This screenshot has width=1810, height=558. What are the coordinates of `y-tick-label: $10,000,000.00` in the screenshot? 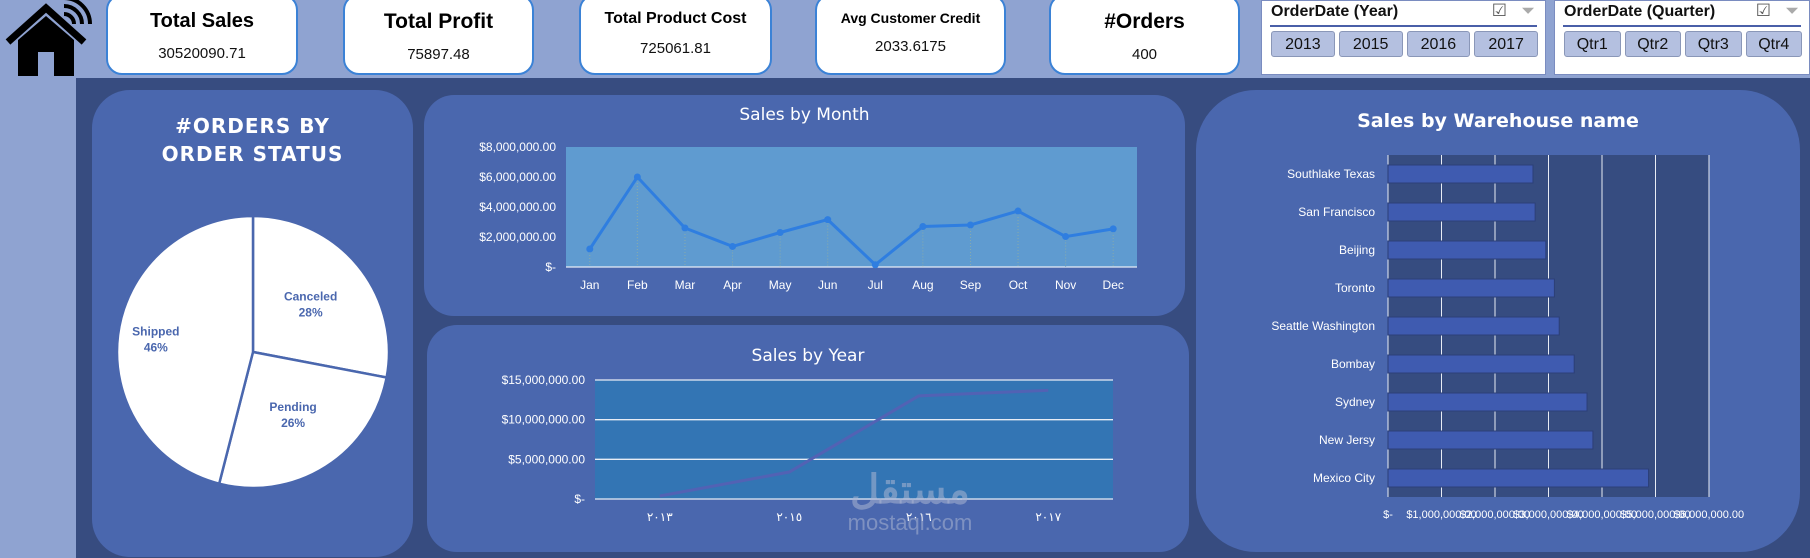 It's located at (544, 420).